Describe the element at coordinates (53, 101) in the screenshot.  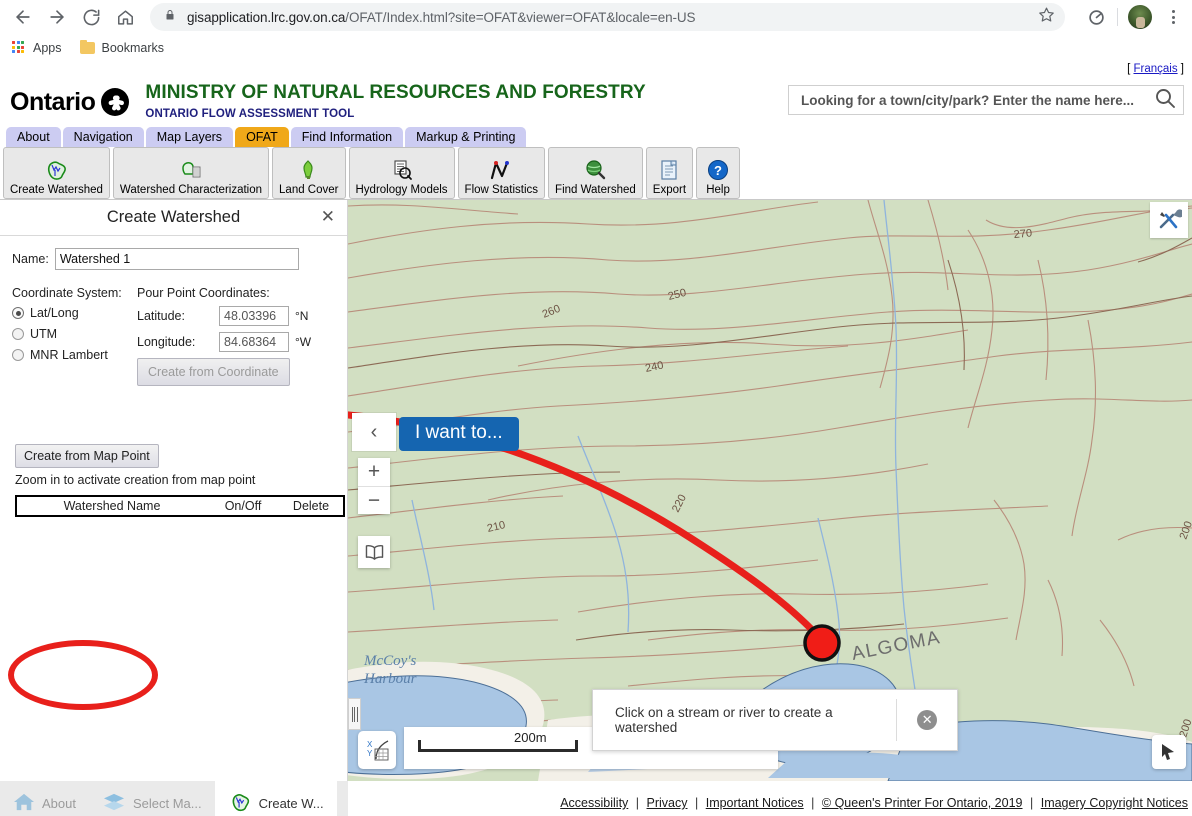
I see `ontario-wordmark: Ontario` at that location.